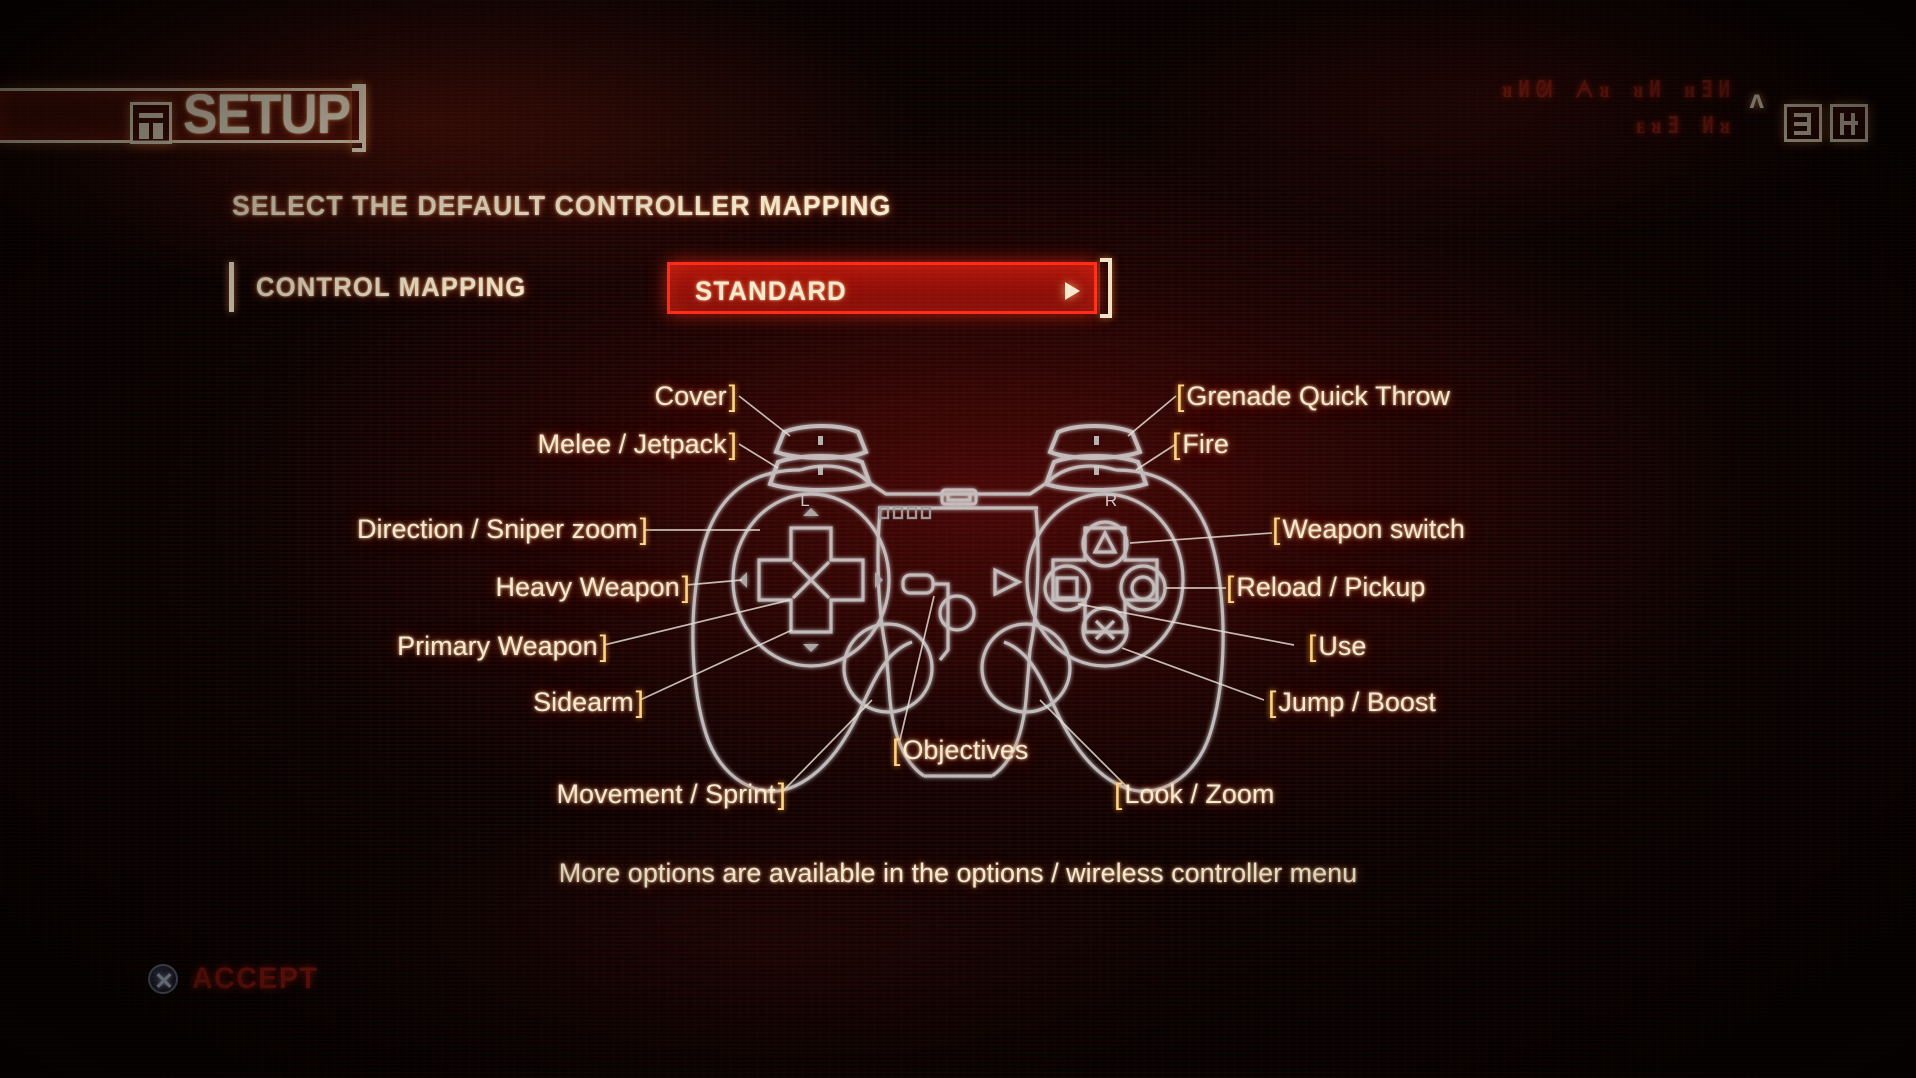 Image resolution: width=1916 pixels, height=1078 pixels. I want to click on accept-button-label: ACCEPT, so click(255, 978).